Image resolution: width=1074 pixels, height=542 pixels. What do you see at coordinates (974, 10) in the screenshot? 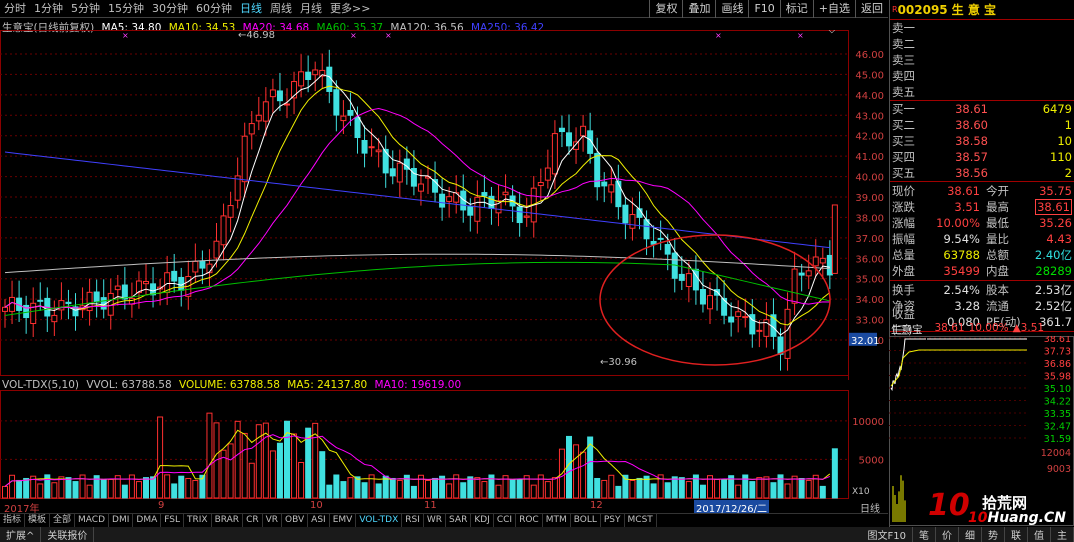
I see `stock-name: 生 意 宝` at bounding box center [974, 10].